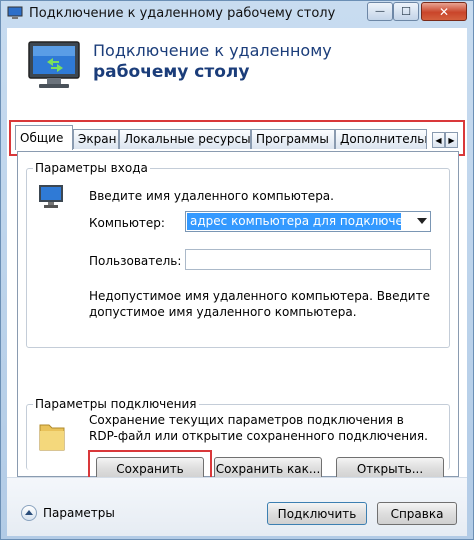  I want to click on expand-options-icon, so click(29, 513).